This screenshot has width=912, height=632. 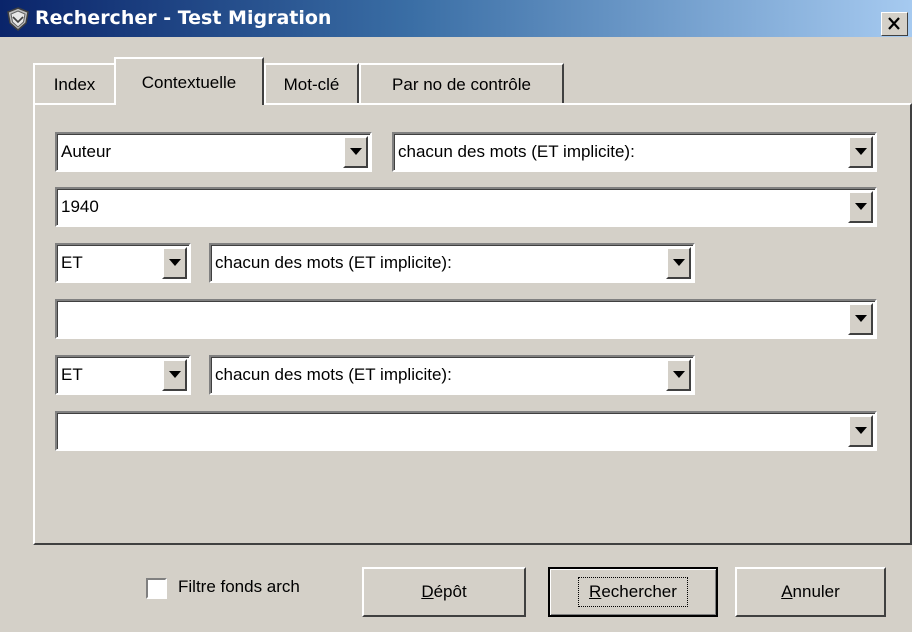 What do you see at coordinates (213, 152) in the screenshot?
I see `field-select-1: Auteur` at bounding box center [213, 152].